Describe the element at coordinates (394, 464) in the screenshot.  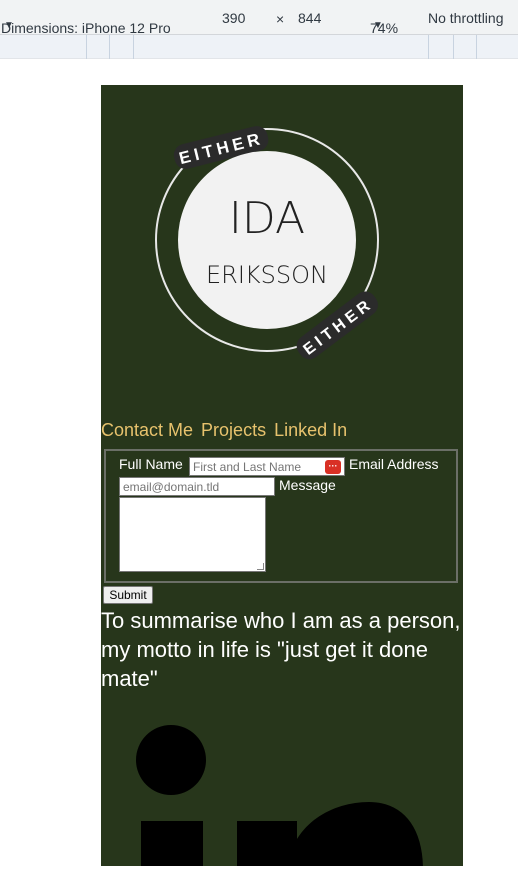
I see `email-label: Email Address` at that location.